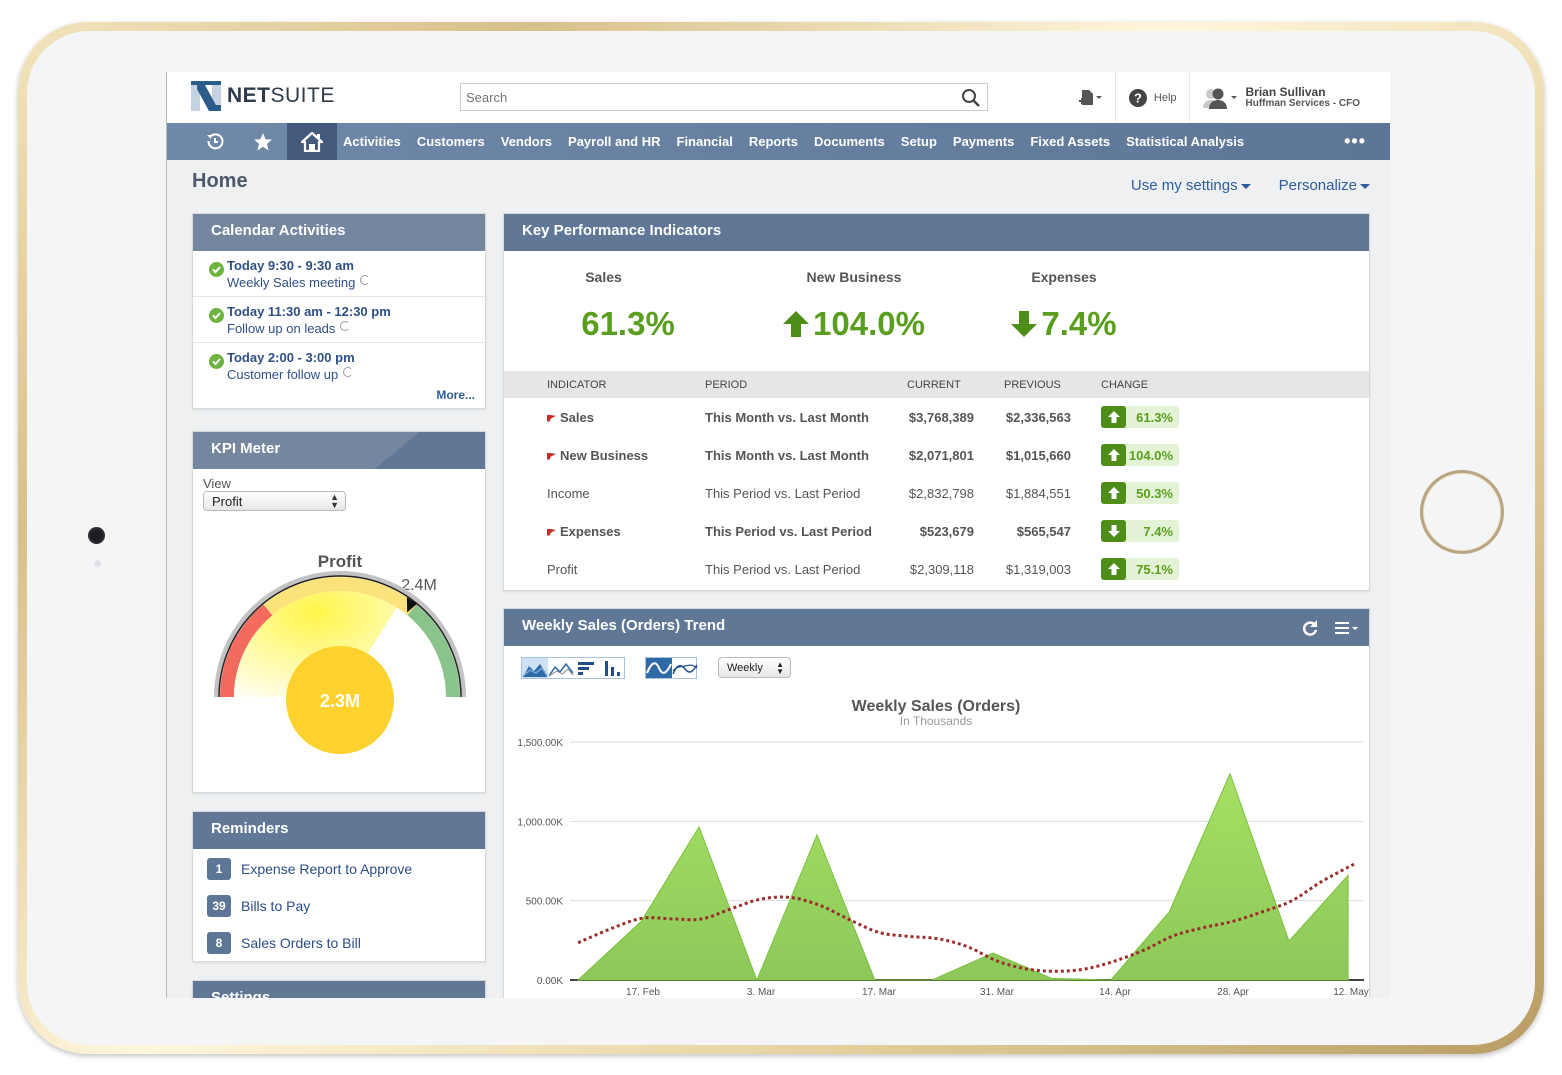 The height and width of the screenshot is (1075, 1562). I want to click on col-period: PERIOD, so click(806, 384).